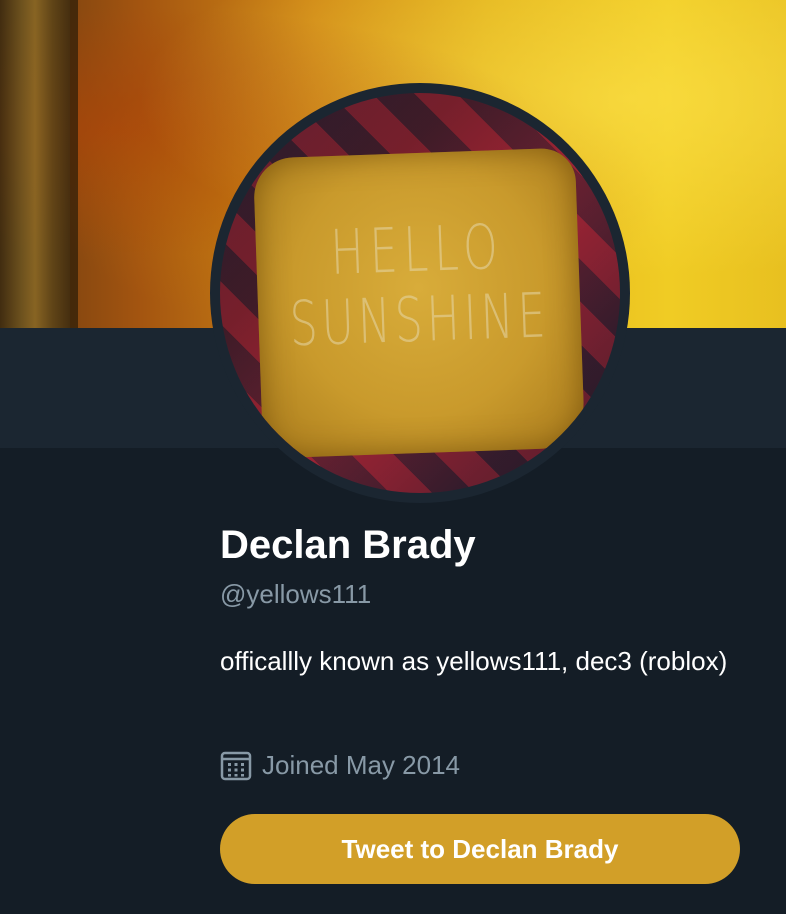 This screenshot has width=786, height=914. I want to click on calendar-icon, so click(236, 765).